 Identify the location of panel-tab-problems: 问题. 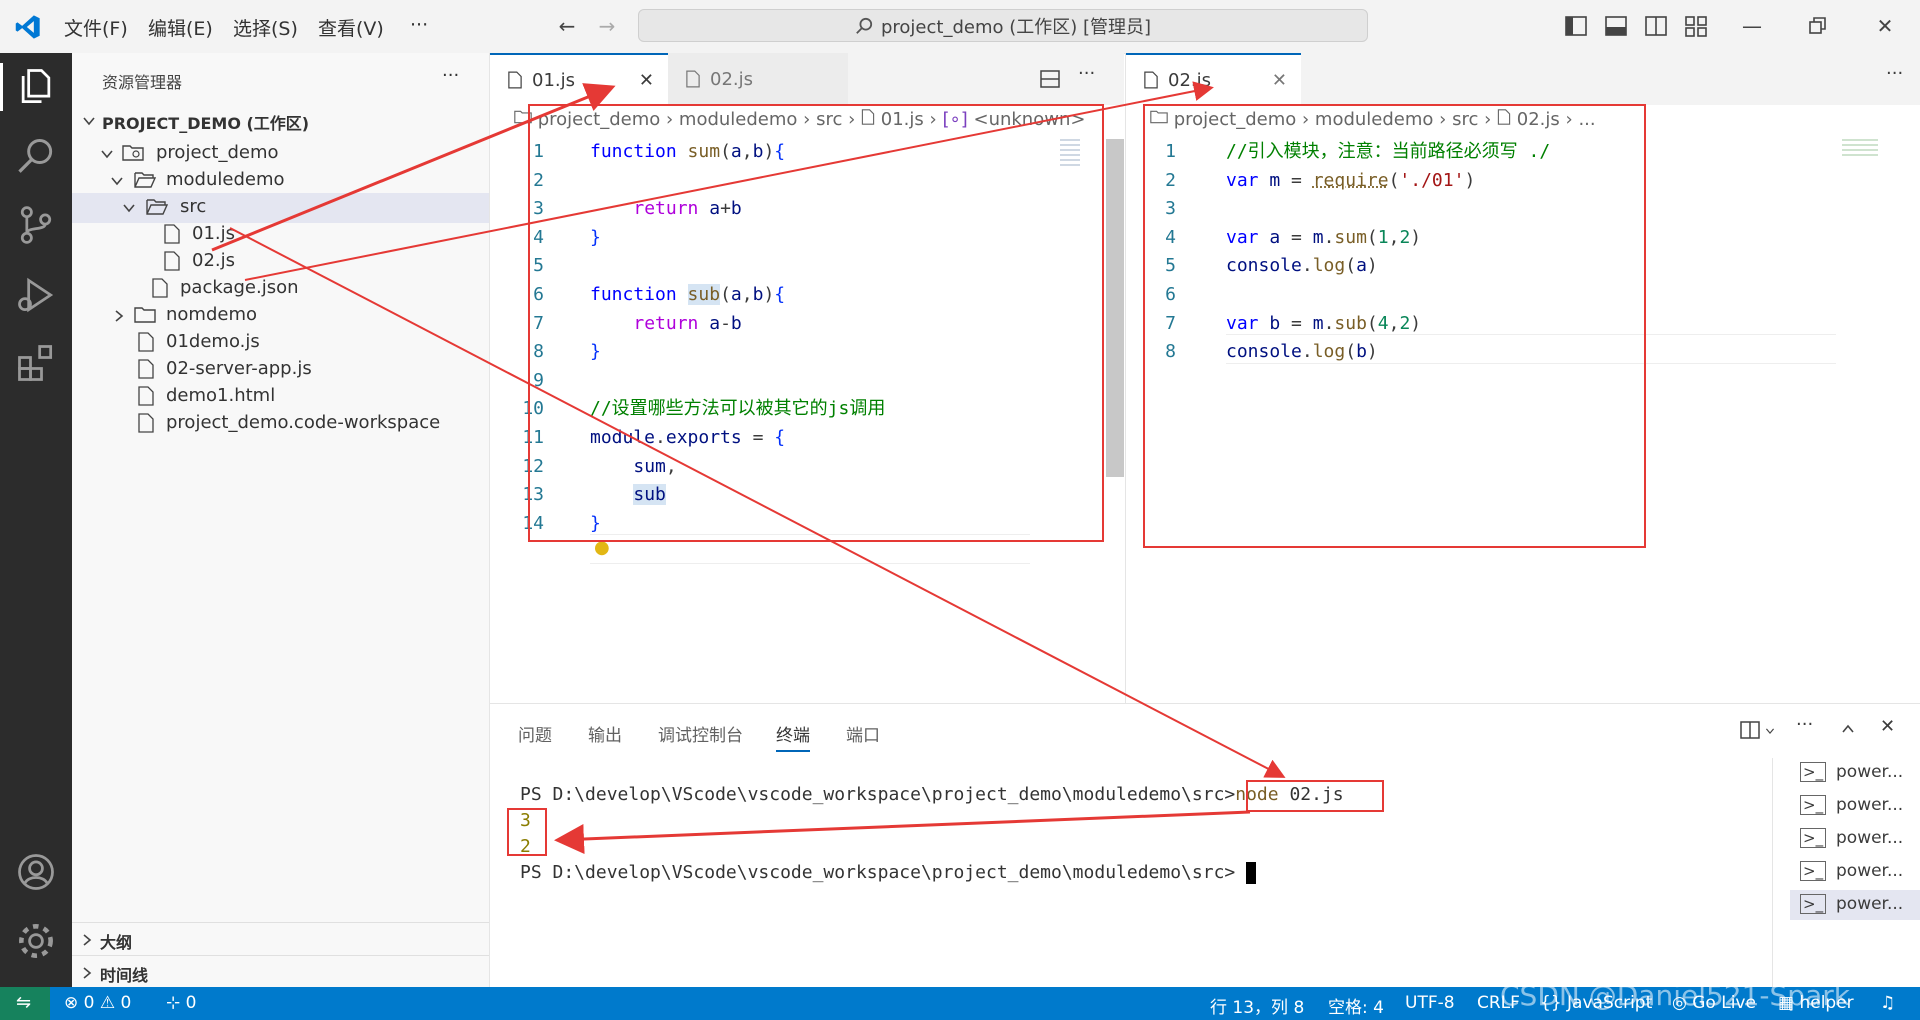
(535, 733).